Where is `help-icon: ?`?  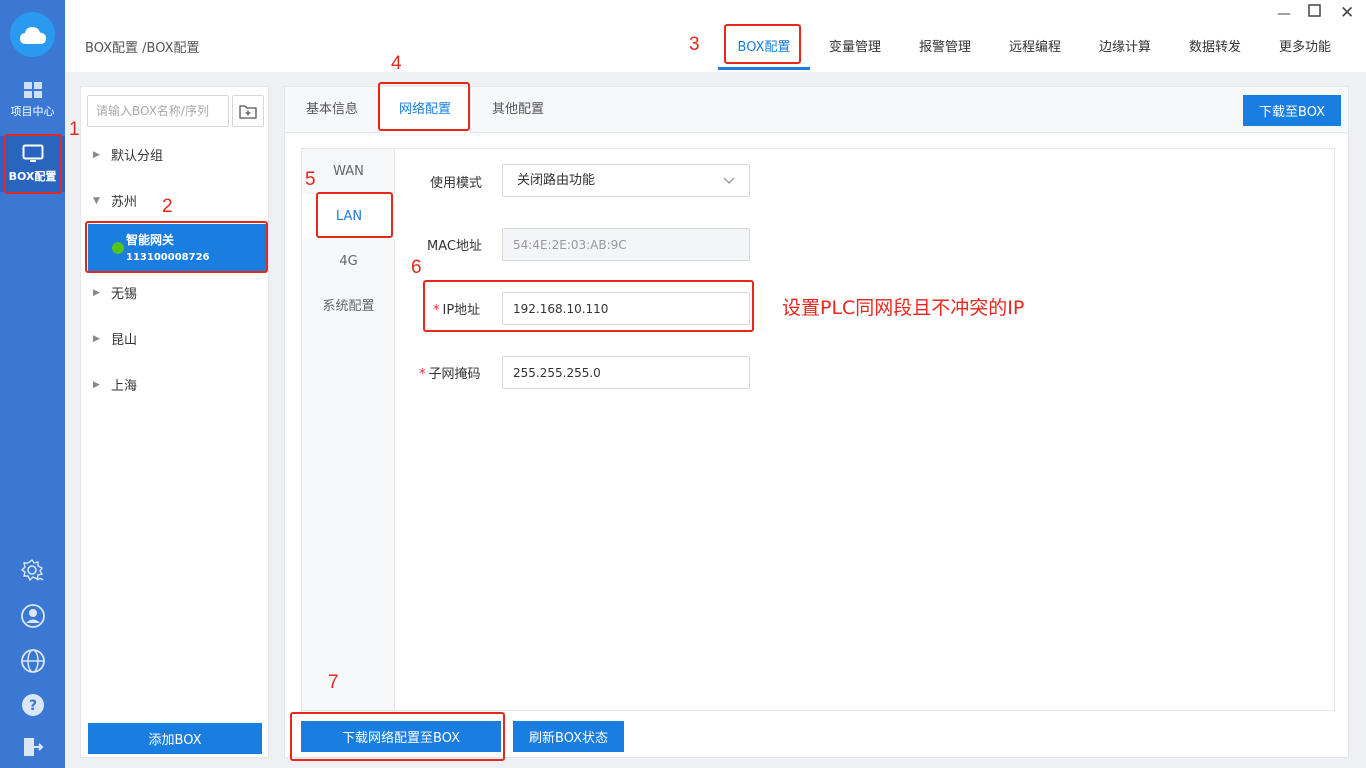
help-icon: ? is located at coordinates (32, 705).